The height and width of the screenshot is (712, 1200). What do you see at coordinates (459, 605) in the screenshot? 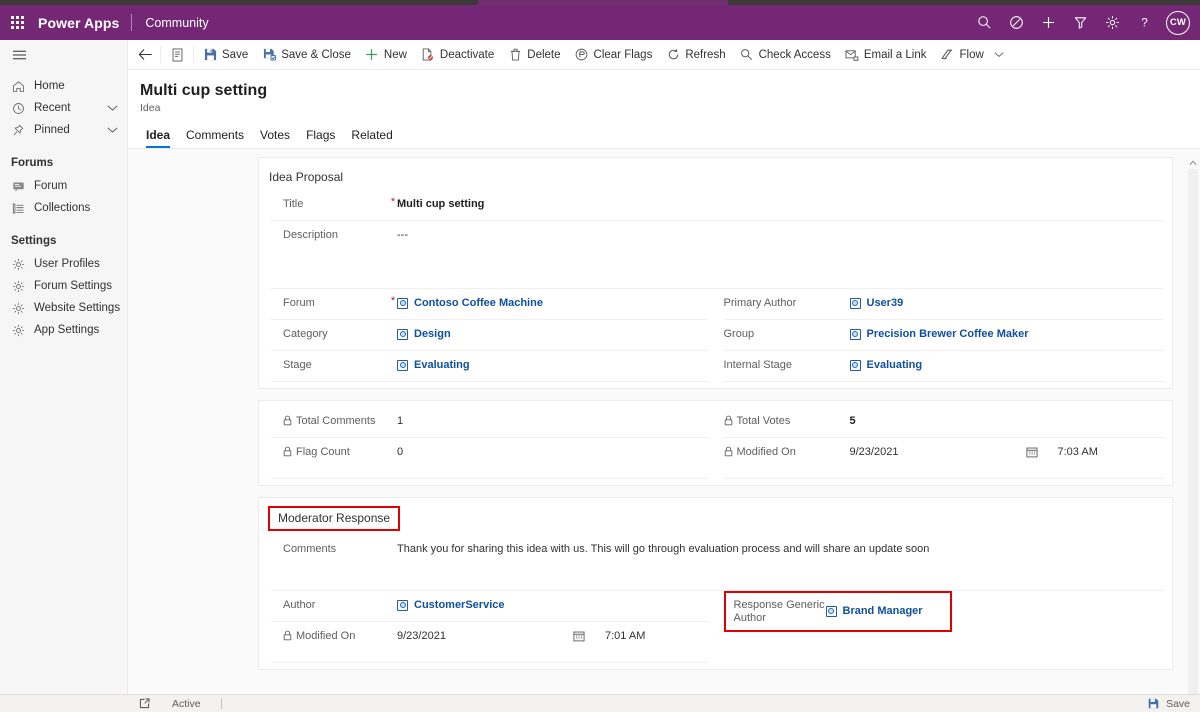
I see `lookup-text: CustomerService` at bounding box center [459, 605].